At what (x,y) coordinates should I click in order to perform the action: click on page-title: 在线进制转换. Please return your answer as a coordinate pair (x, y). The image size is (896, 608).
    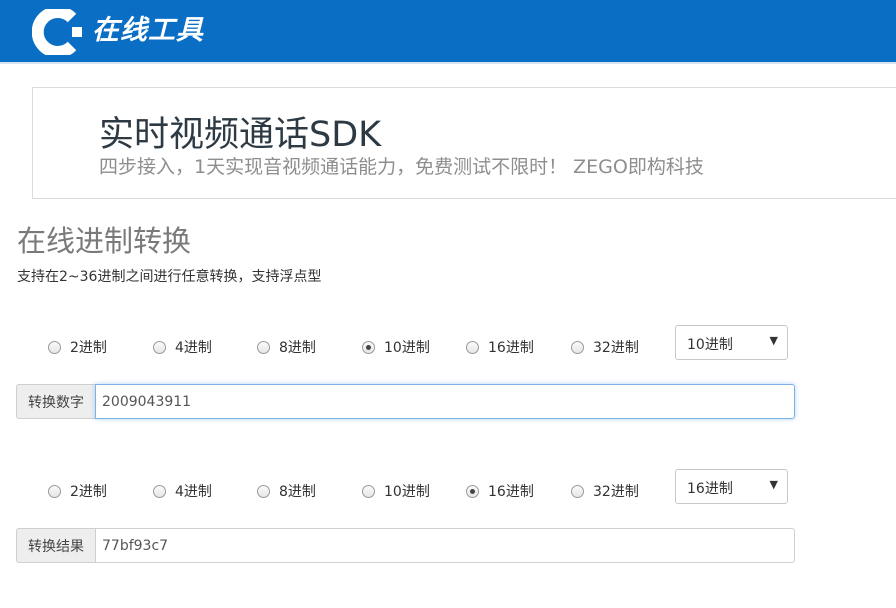
    Looking at the image, I should click on (104, 241).